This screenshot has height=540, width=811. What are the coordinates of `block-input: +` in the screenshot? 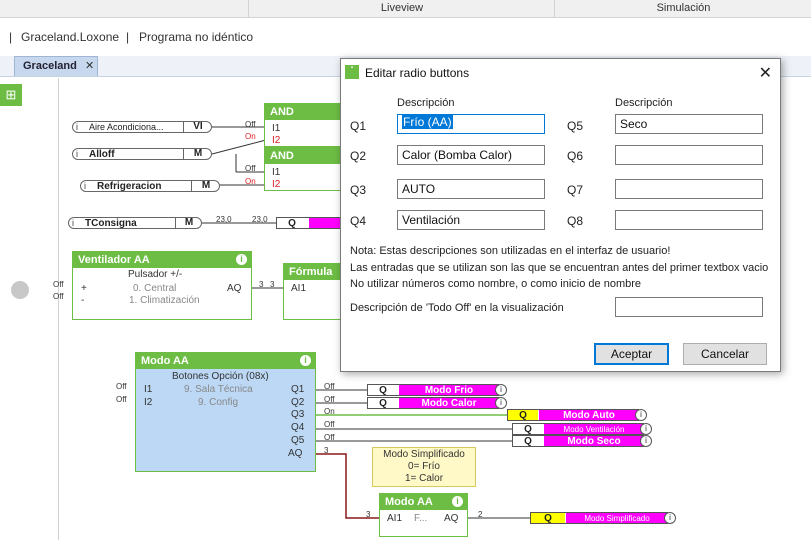 It's located at (84, 288).